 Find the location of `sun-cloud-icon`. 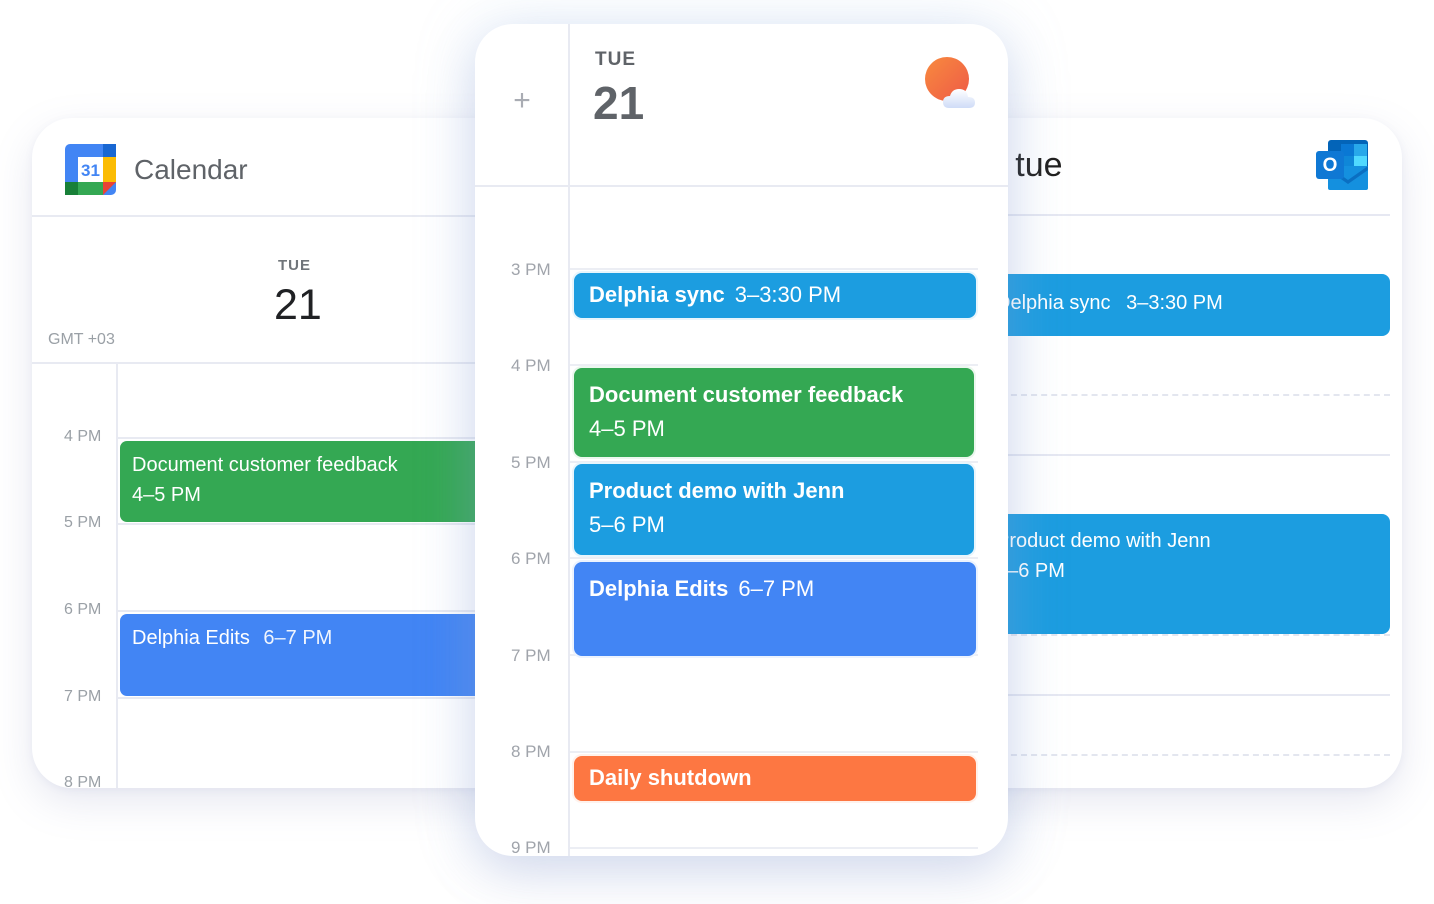

sun-cloud-icon is located at coordinates (950, 82).